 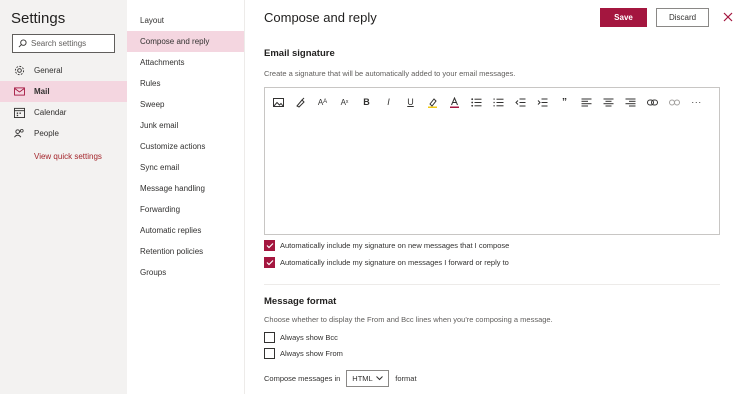 What do you see at coordinates (674, 102) in the screenshot?
I see `unlink-icon` at bounding box center [674, 102].